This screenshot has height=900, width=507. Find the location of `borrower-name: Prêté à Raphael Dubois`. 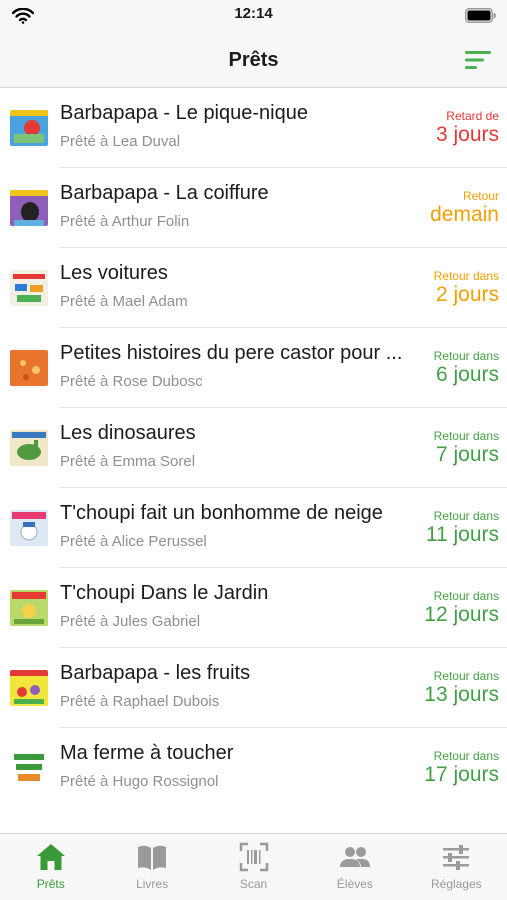

borrower-name: Prêté à Raphael Dubois is located at coordinates (140, 701).